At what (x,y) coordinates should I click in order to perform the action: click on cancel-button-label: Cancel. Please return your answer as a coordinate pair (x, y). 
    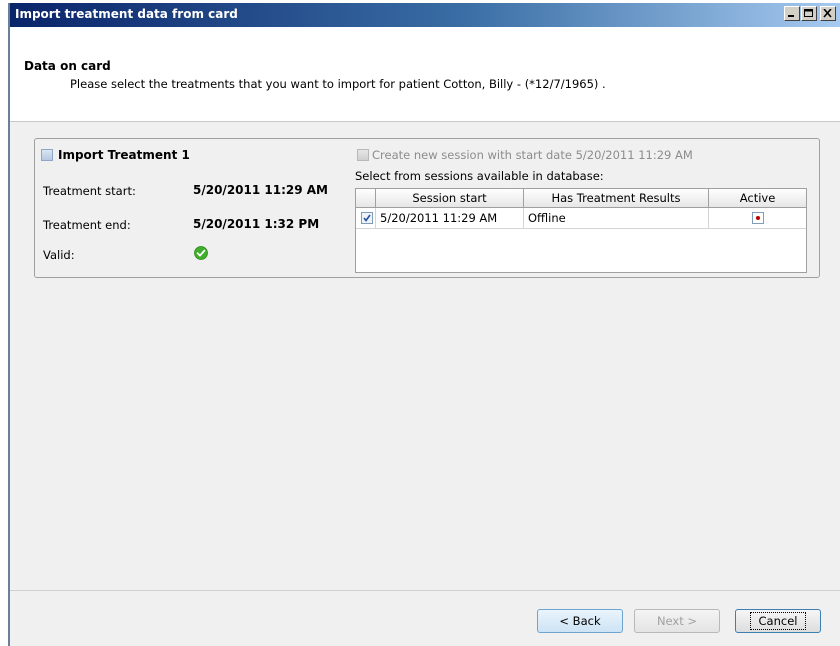
    Looking at the image, I should click on (778, 621).